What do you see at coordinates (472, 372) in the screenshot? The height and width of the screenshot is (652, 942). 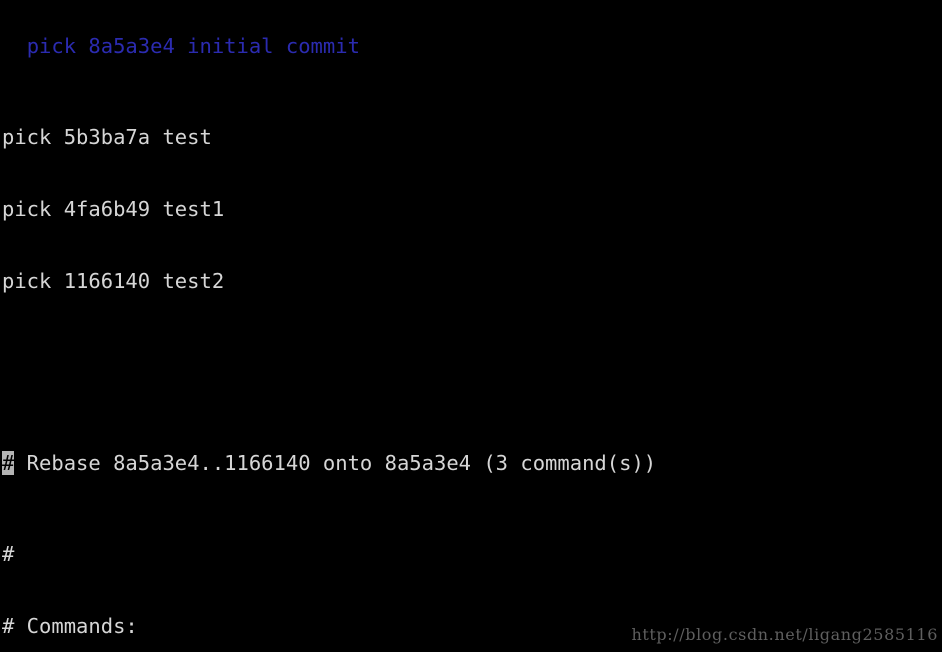 I see `empty-line` at bounding box center [472, 372].